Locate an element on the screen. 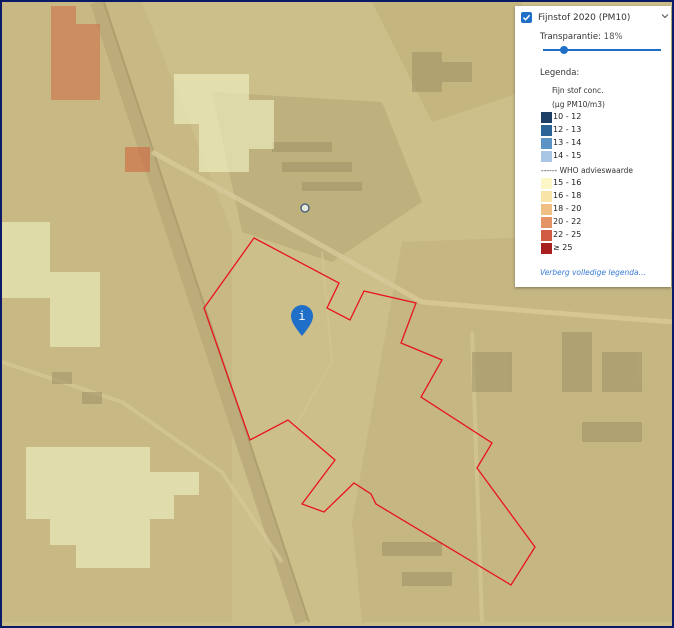 The height and width of the screenshot is (628, 674). slider-thumb is located at coordinates (564, 50).